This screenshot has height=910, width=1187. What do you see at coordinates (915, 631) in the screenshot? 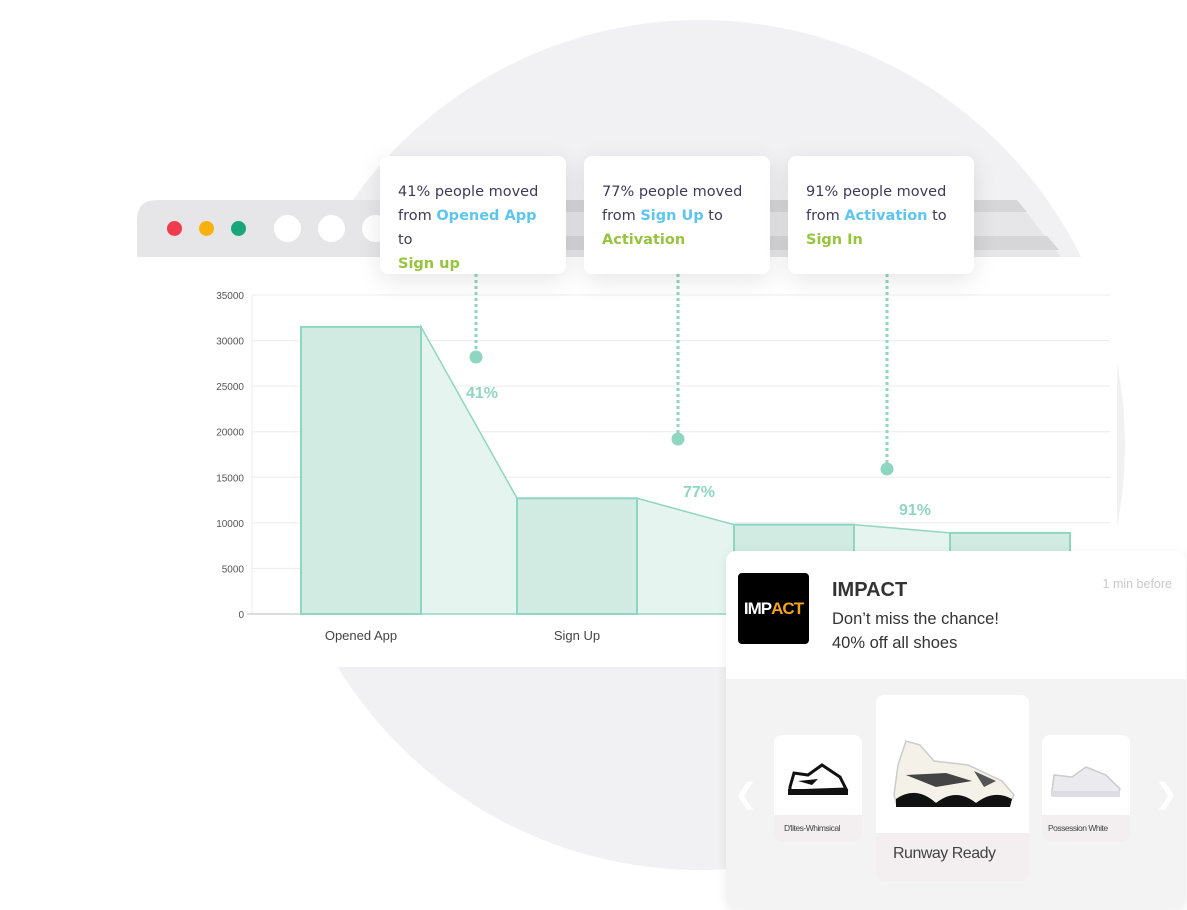
I see `notification-message: Don’t miss the chance! 40% off all shoes` at bounding box center [915, 631].